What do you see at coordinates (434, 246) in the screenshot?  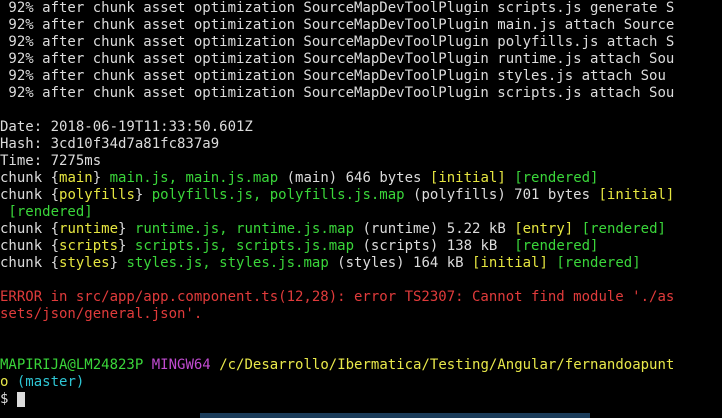 I see `chunk-info: (scripts) 138 kB` at bounding box center [434, 246].